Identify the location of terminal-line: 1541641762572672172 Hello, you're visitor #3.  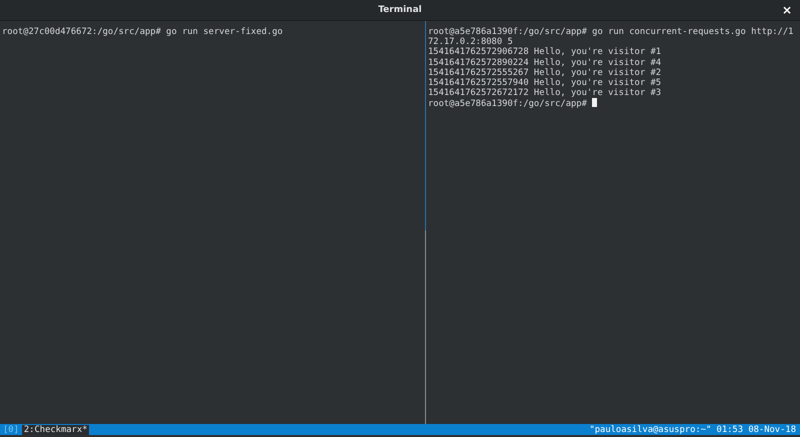
(545, 93).